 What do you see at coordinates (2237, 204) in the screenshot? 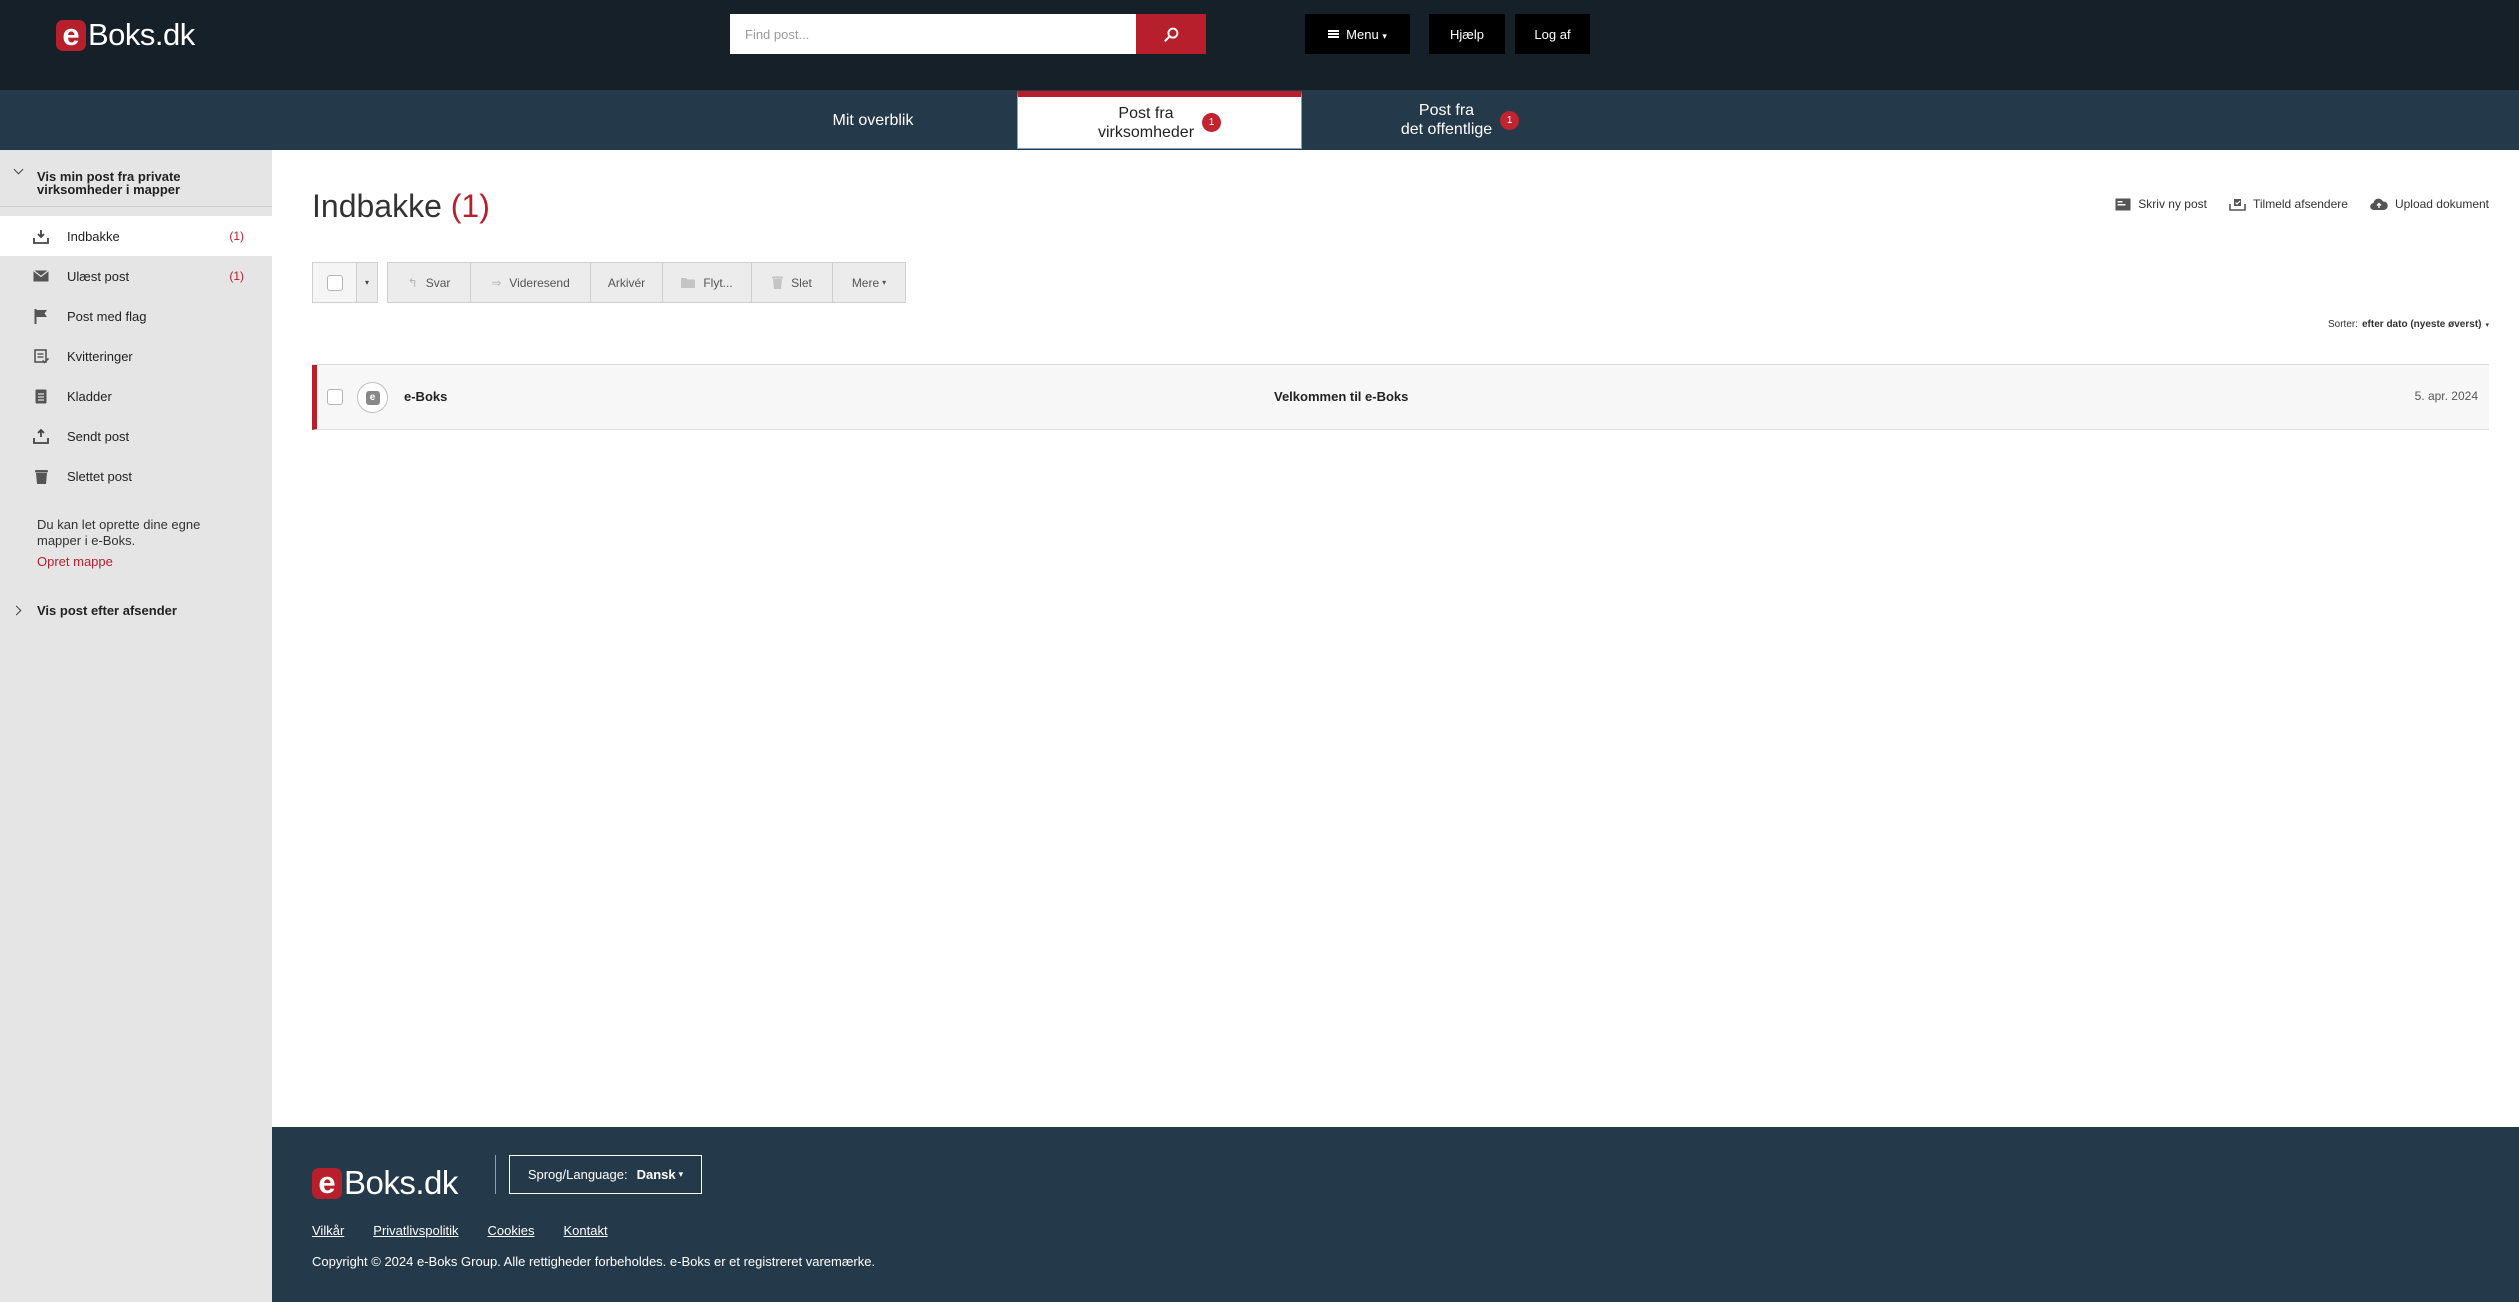
I see `subscribe-icon` at bounding box center [2237, 204].